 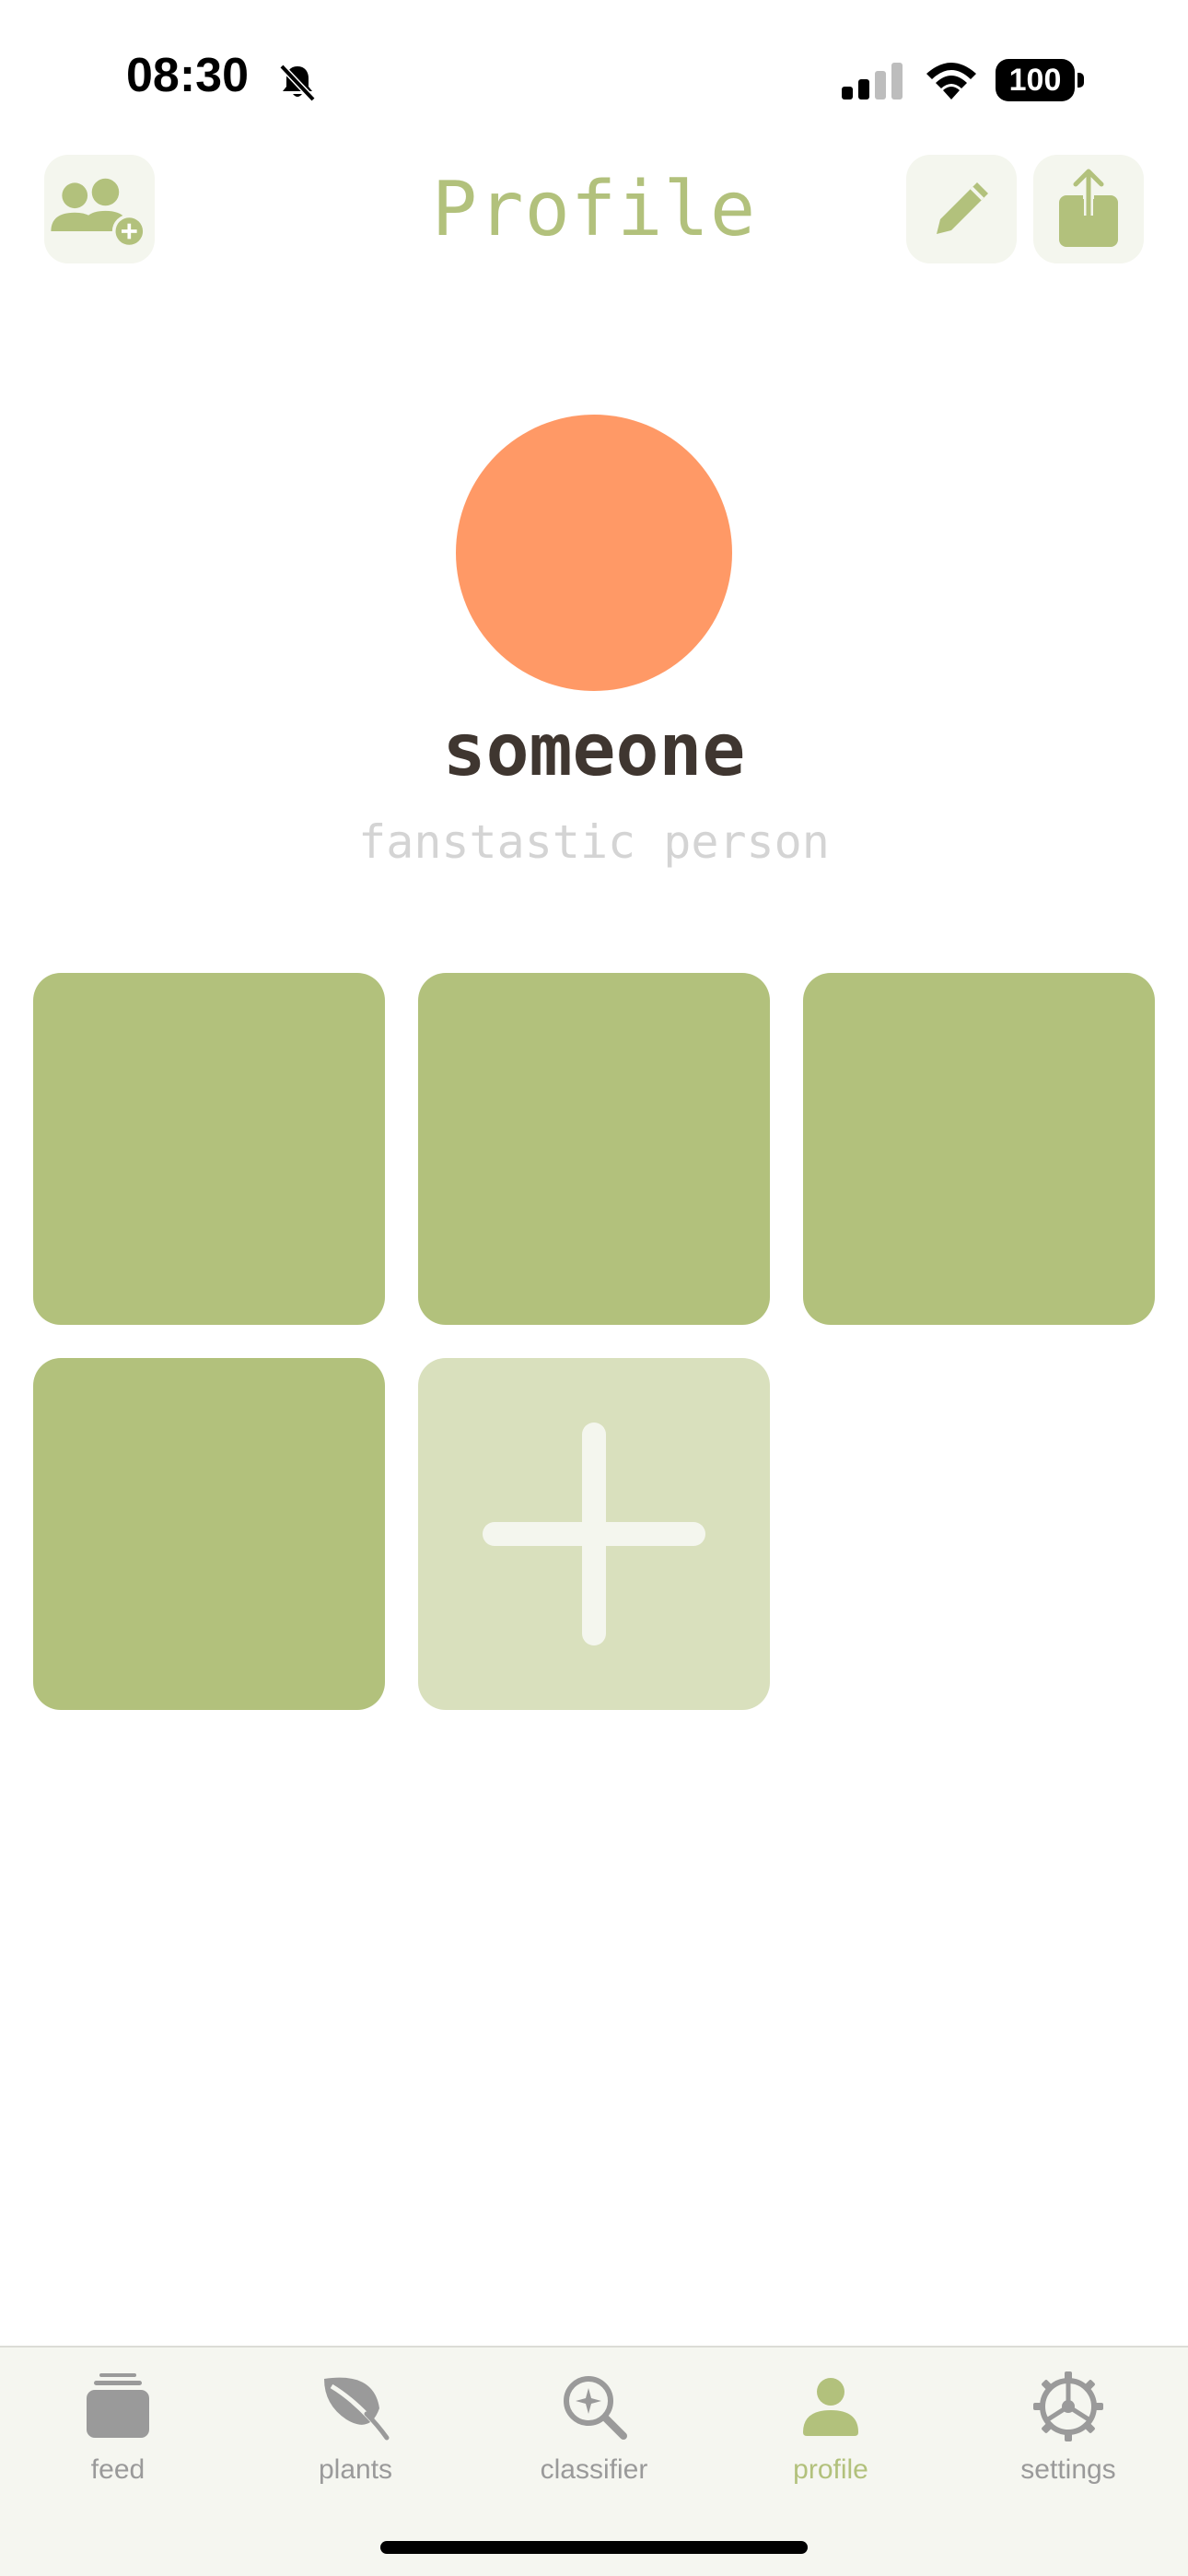 What do you see at coordinates (1068, 2406) in the screenshot?
I see `gear-icon` at bounding box center [1068, 2406].